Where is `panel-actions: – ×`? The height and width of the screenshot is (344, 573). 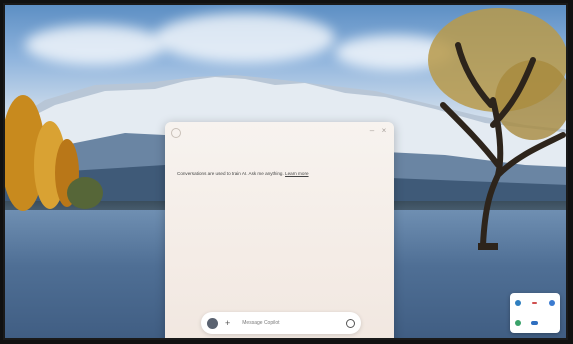 panel-actions: – × is located at coordinates (378, 131).